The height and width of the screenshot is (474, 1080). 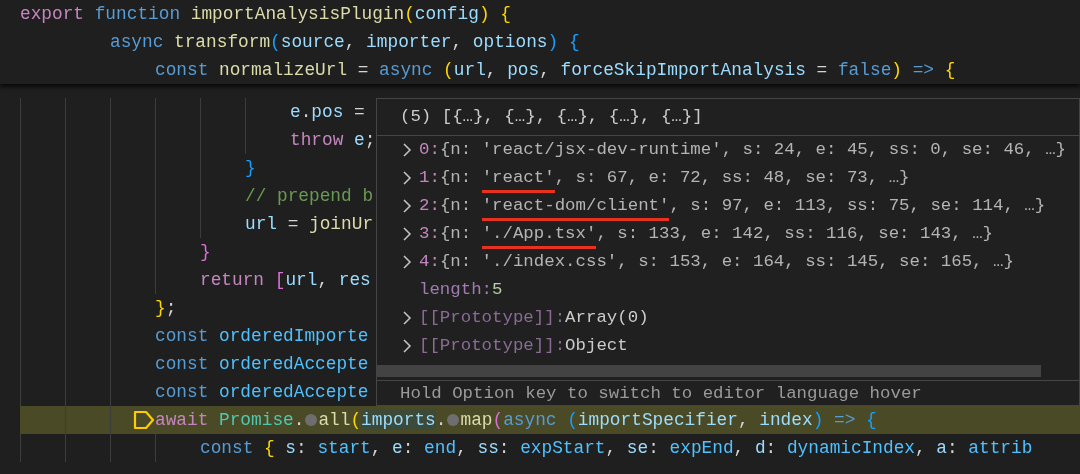 I want to click on code-line: const normalizeUrl = async (url, pos, forceSkipImportAnalysis = false) => {, so click(x=555, y=70).